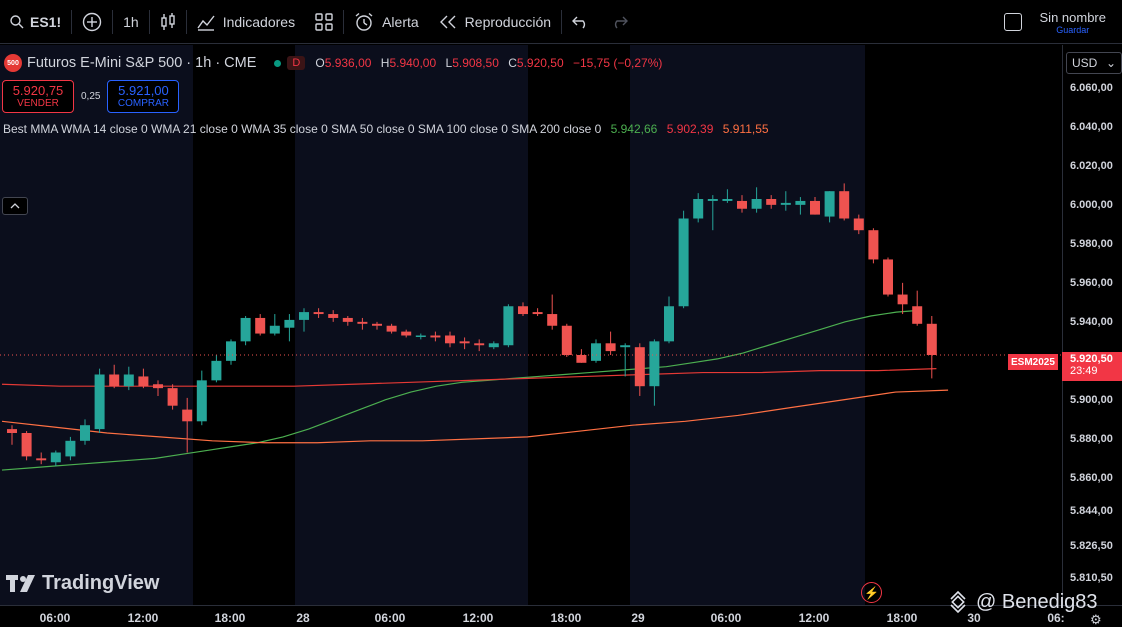  I want to click on price-label: 5.940,00, so click(1091, 322).